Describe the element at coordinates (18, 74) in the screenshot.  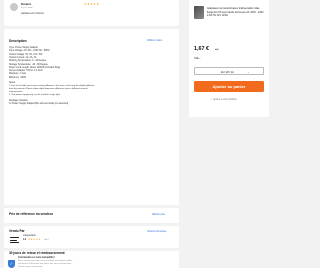
I see `spec-line: Warranty: 1 Year` at that location.